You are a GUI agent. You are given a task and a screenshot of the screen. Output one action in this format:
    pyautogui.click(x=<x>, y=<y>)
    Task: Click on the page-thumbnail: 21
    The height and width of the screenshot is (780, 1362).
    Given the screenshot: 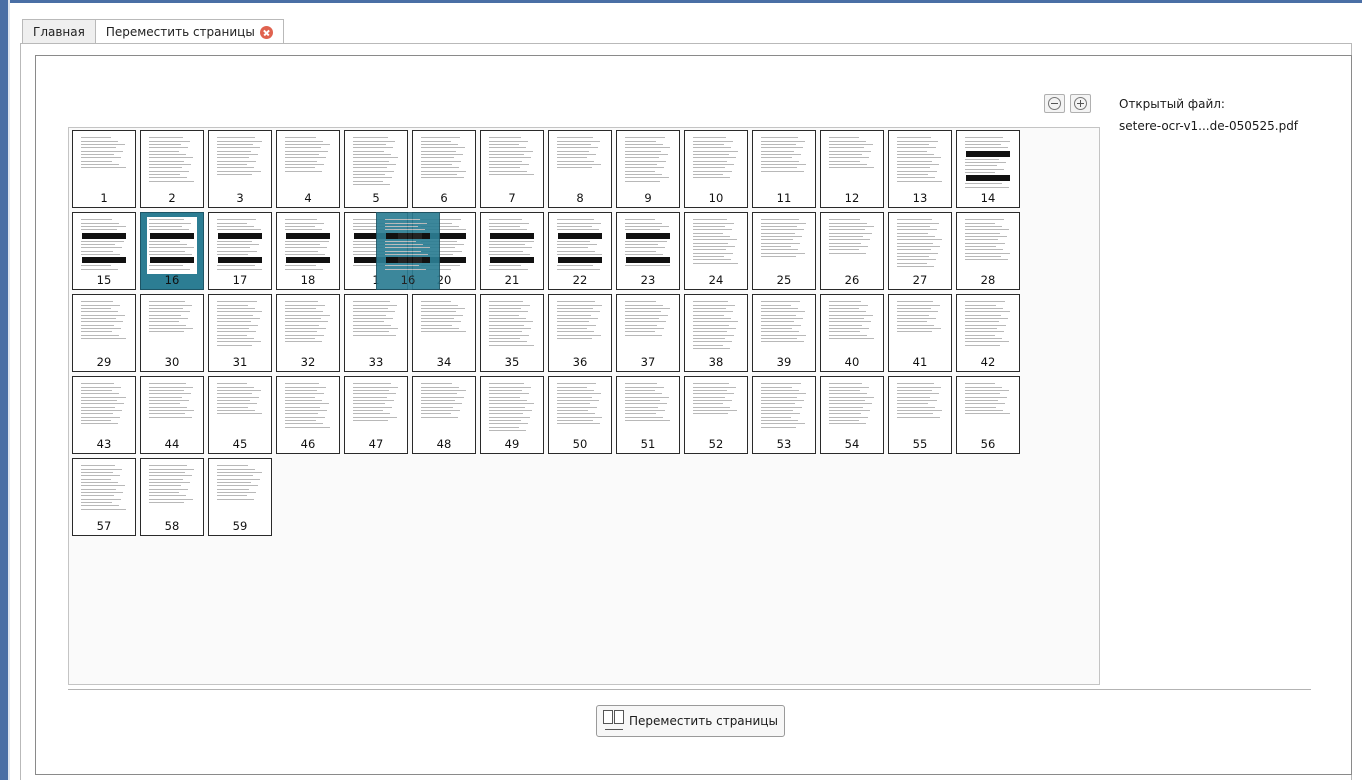 What is the action you would take?
    pyautogui.click(x=512, y=251)
    